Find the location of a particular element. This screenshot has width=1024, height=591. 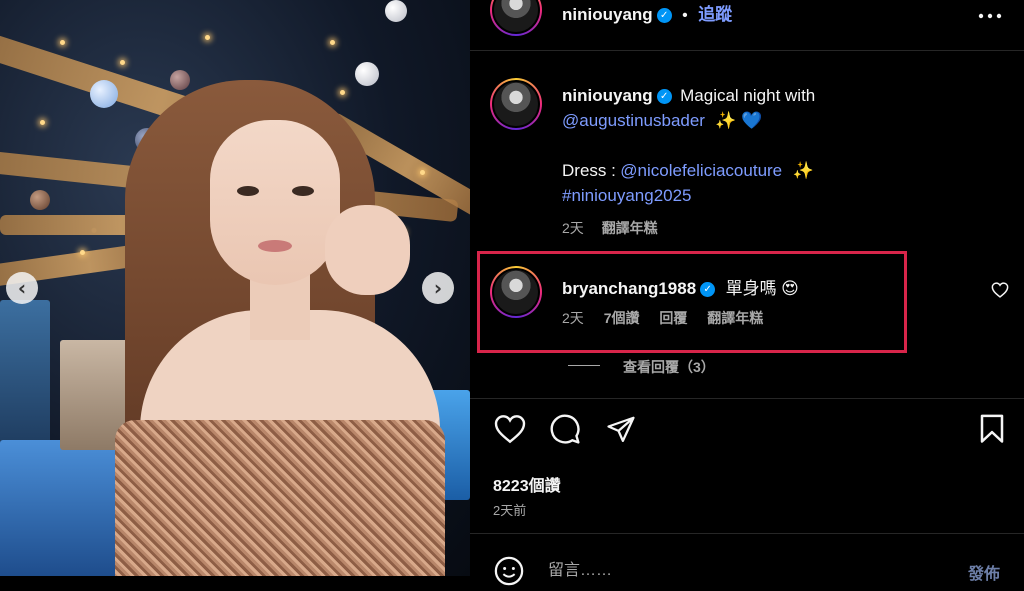

post-header: niniouyang ✓ • 追蹤 is located at coordinates (647, 12).